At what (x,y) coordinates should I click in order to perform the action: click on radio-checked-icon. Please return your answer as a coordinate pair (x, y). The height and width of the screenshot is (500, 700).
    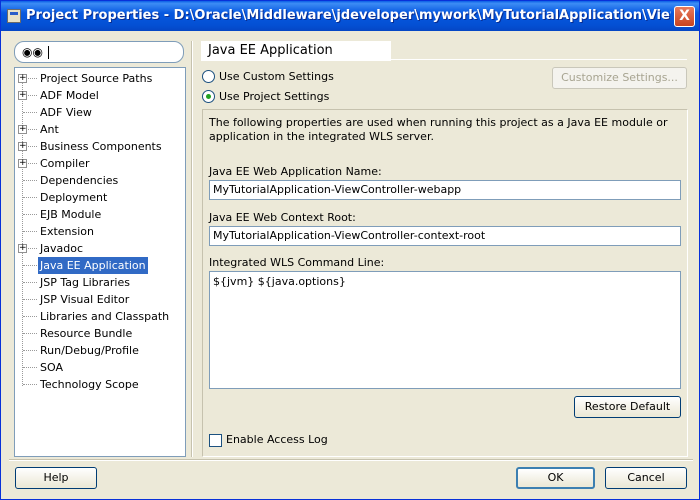
    Looking at the image, I should click on (208, 96).